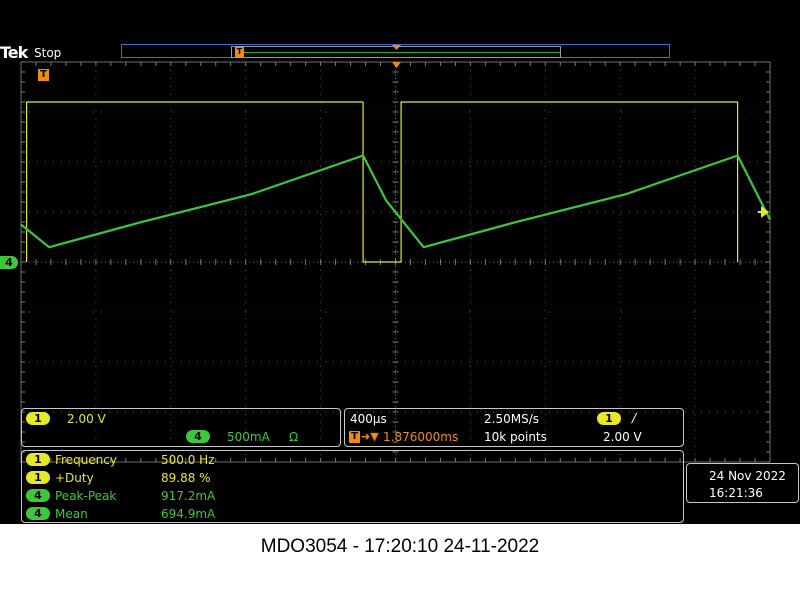 The height and width of the screenshot is (600, 800). I want to click on trigger-slope-icon: /, so click(634, 418).